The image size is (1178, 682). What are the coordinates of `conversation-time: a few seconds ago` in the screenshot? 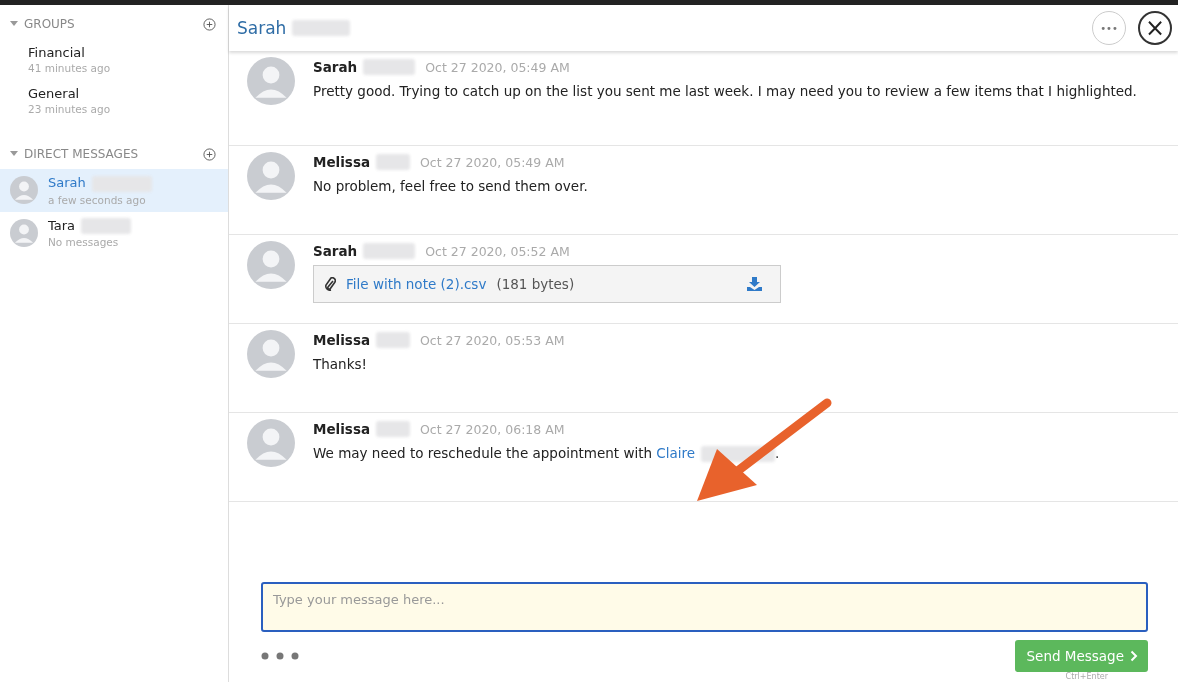 It's located at (97, 199).